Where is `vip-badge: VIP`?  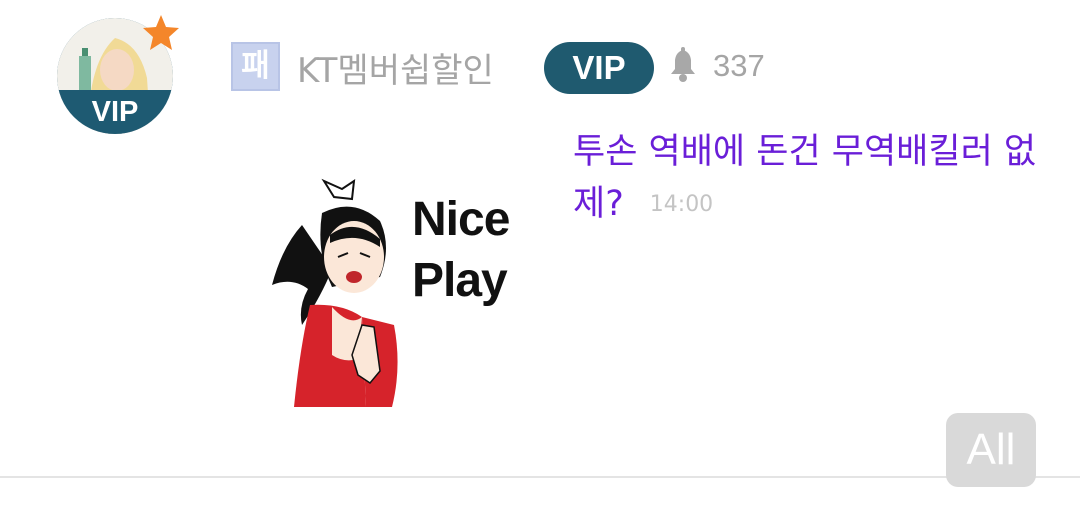
vip-badge: VIP is located at coordinates (599, 68).